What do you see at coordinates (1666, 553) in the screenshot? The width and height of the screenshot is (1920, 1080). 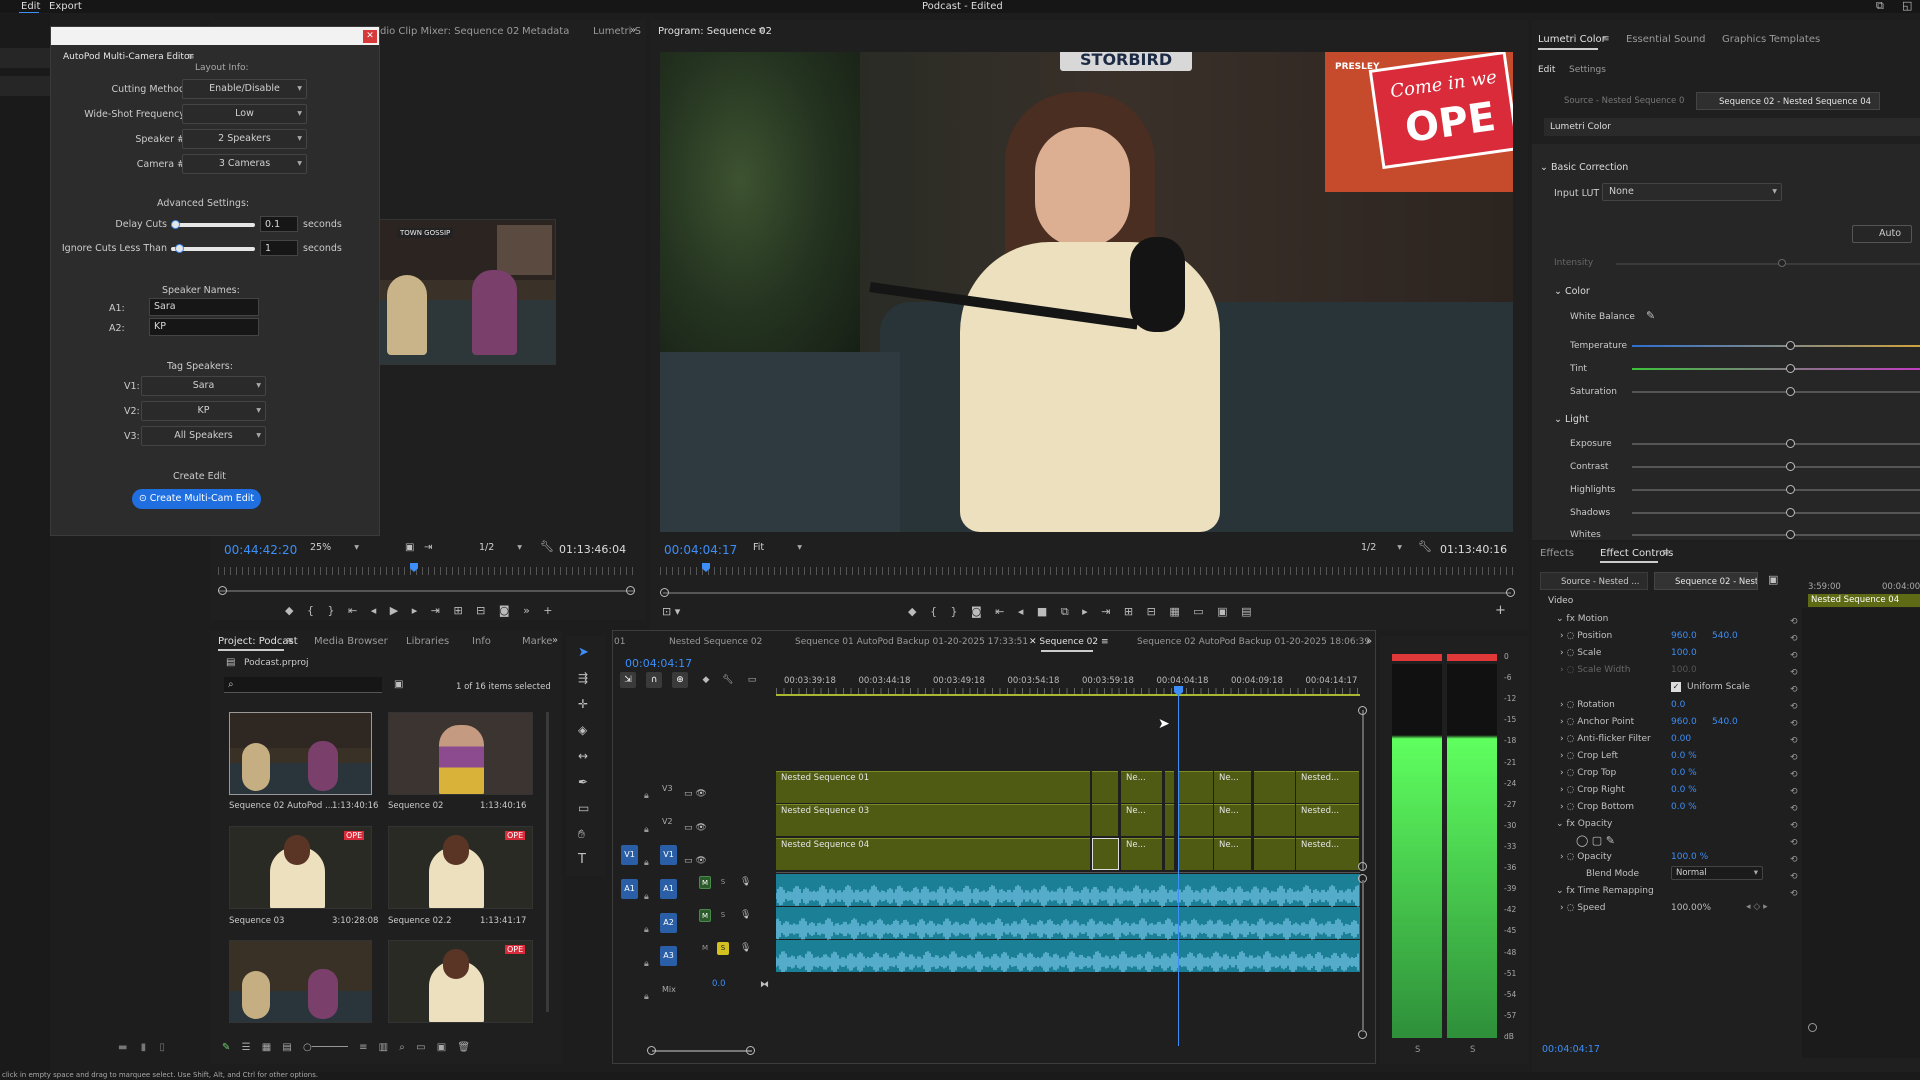 I see `effect-controls-menu-icon: ≡` at bounding box center [1666, 553].